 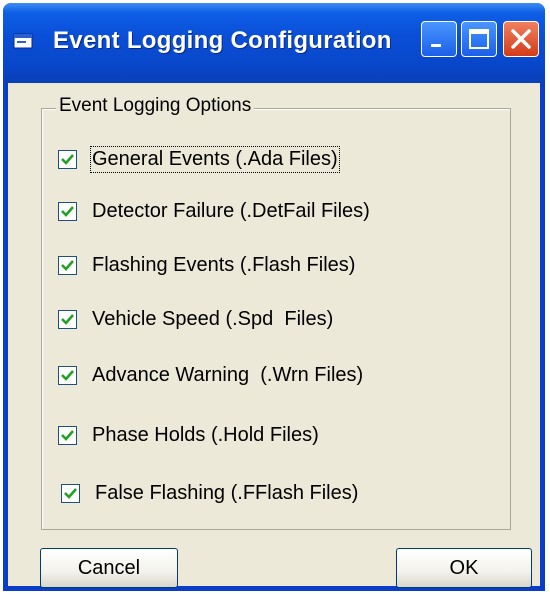 I want to click on checkbox-false-flashing, so click(x=70, y=493).